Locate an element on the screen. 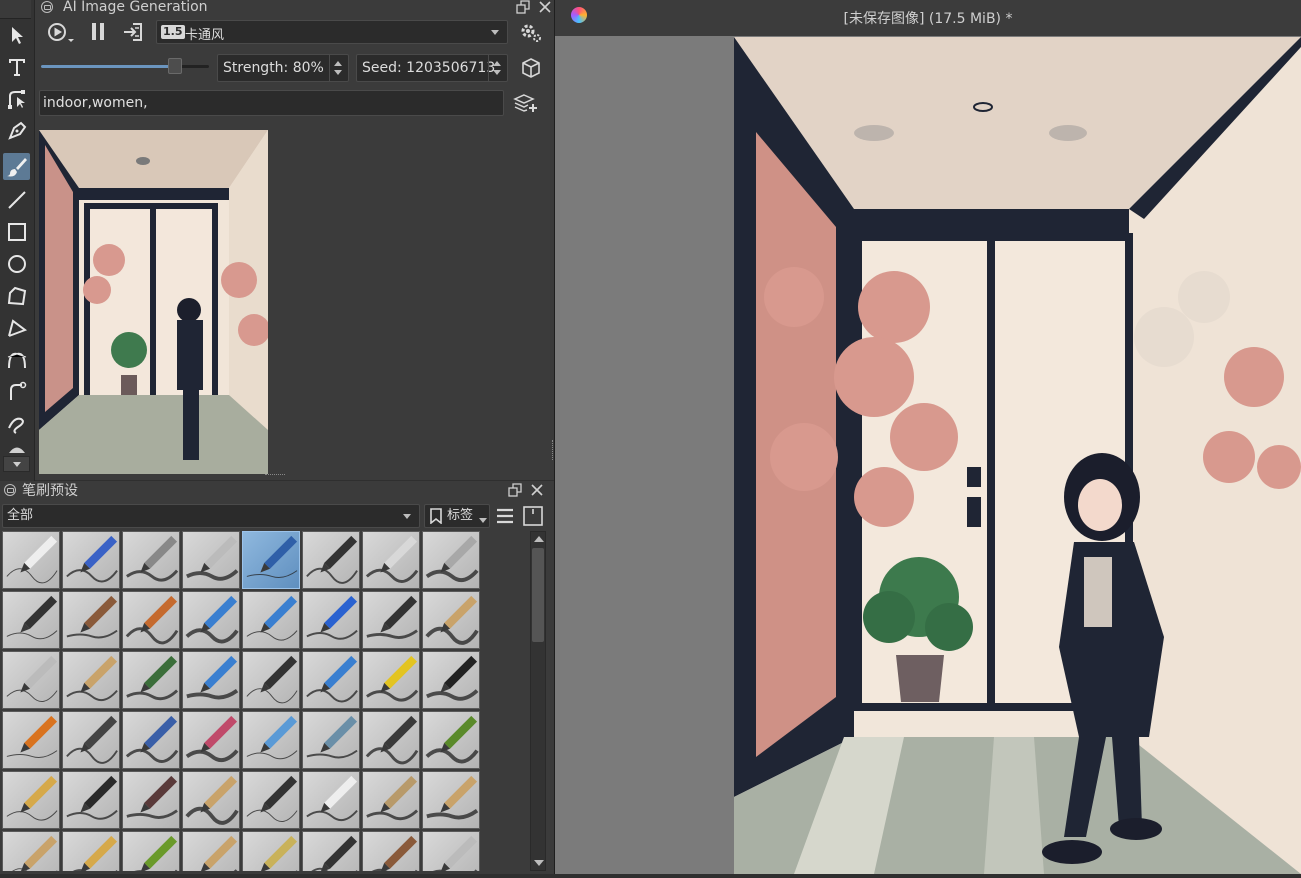  prompt-input: indoor,women, is located at coordinates (271, 103).